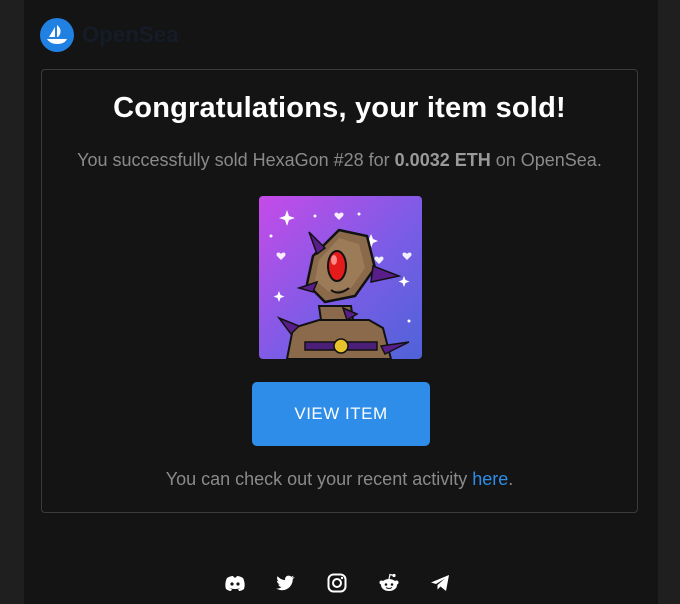 The width and height of the screenshot is (680, 604). I want to click on telegram-icon, so click(440, 583).